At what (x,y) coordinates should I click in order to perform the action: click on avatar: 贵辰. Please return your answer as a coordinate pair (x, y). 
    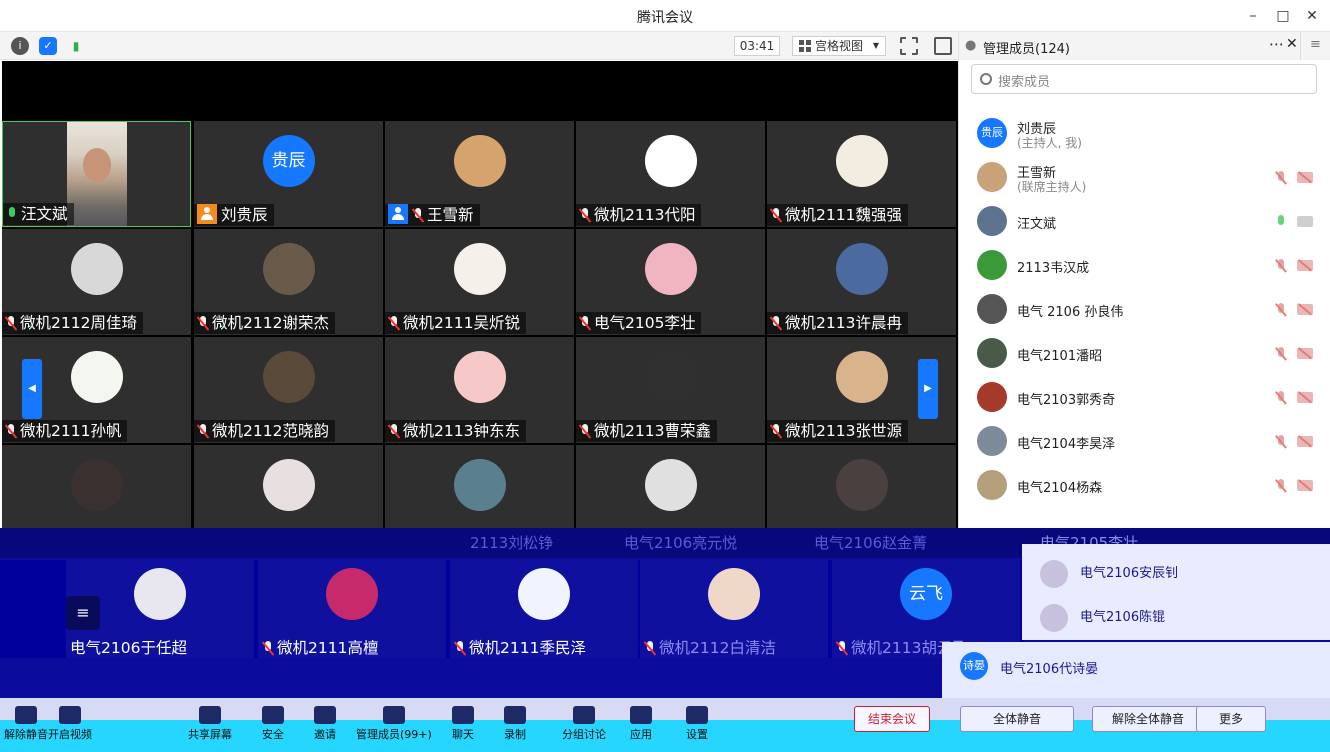
    Looking at the image, I should click on (288, 161).